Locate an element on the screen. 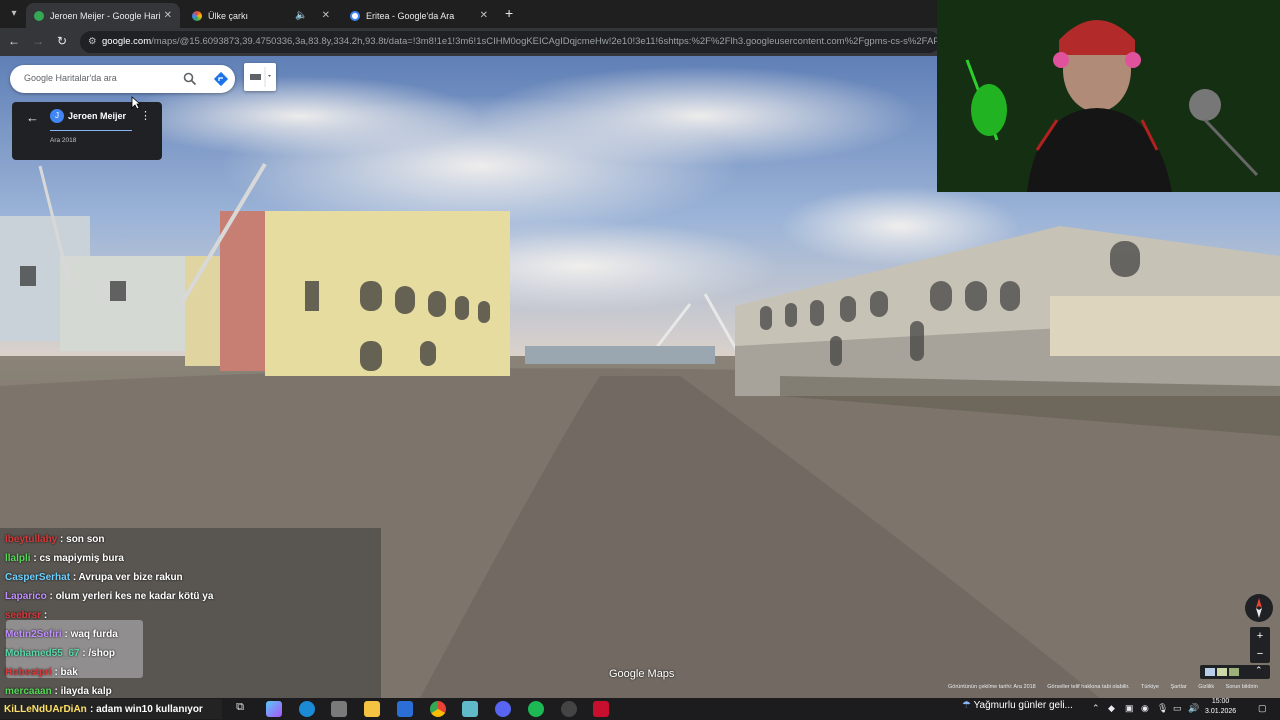 The image size is (1280, 720). satellite-thumb-icon is located at coordinates (1234, 672).